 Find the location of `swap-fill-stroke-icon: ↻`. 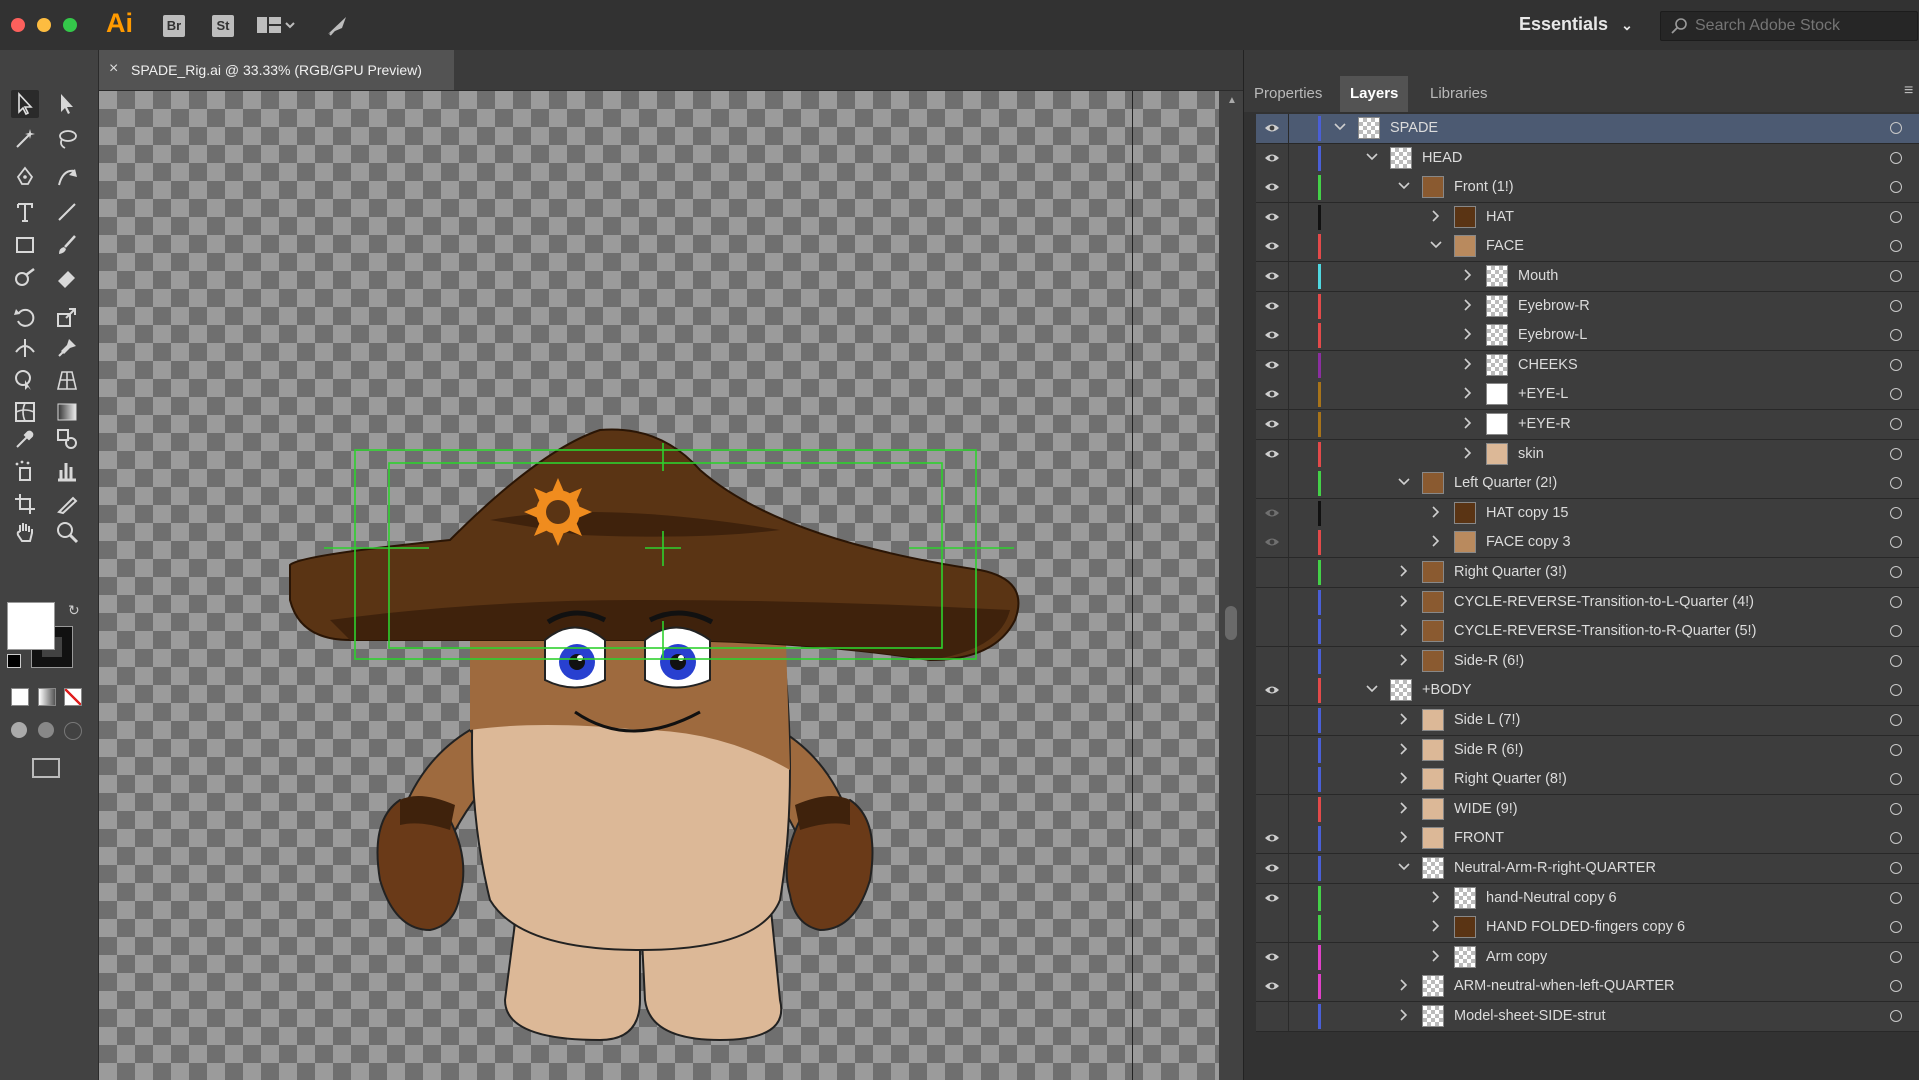

swap-fill-stroke-icon: ↻ is located at coordinates (74, 610).